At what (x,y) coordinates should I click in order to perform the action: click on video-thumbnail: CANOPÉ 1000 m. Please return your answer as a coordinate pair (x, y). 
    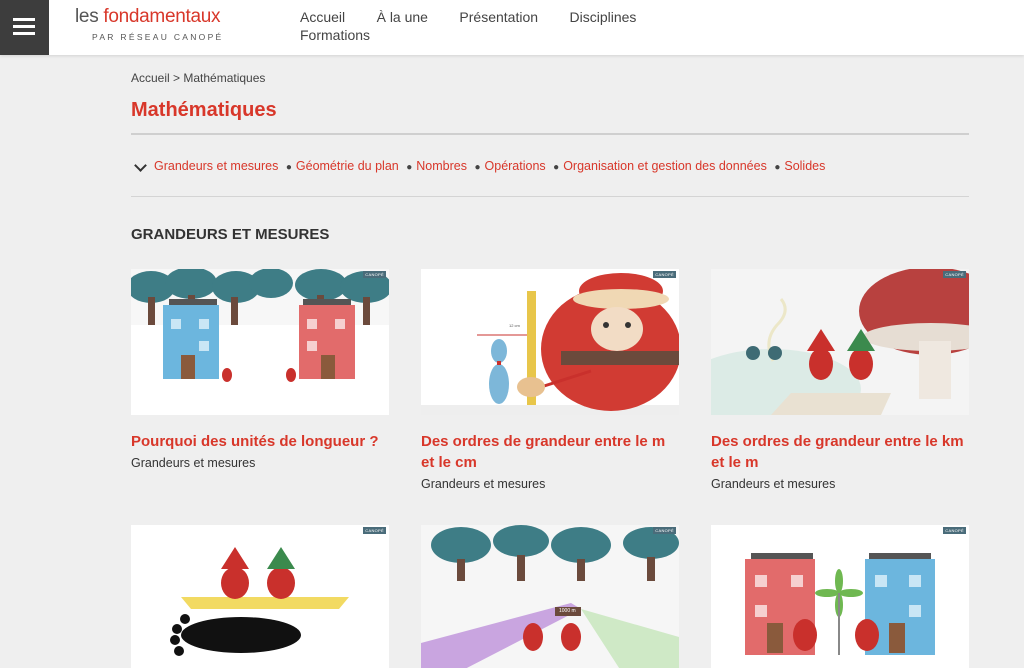
    Looking at the image, I should click on (550, 596).